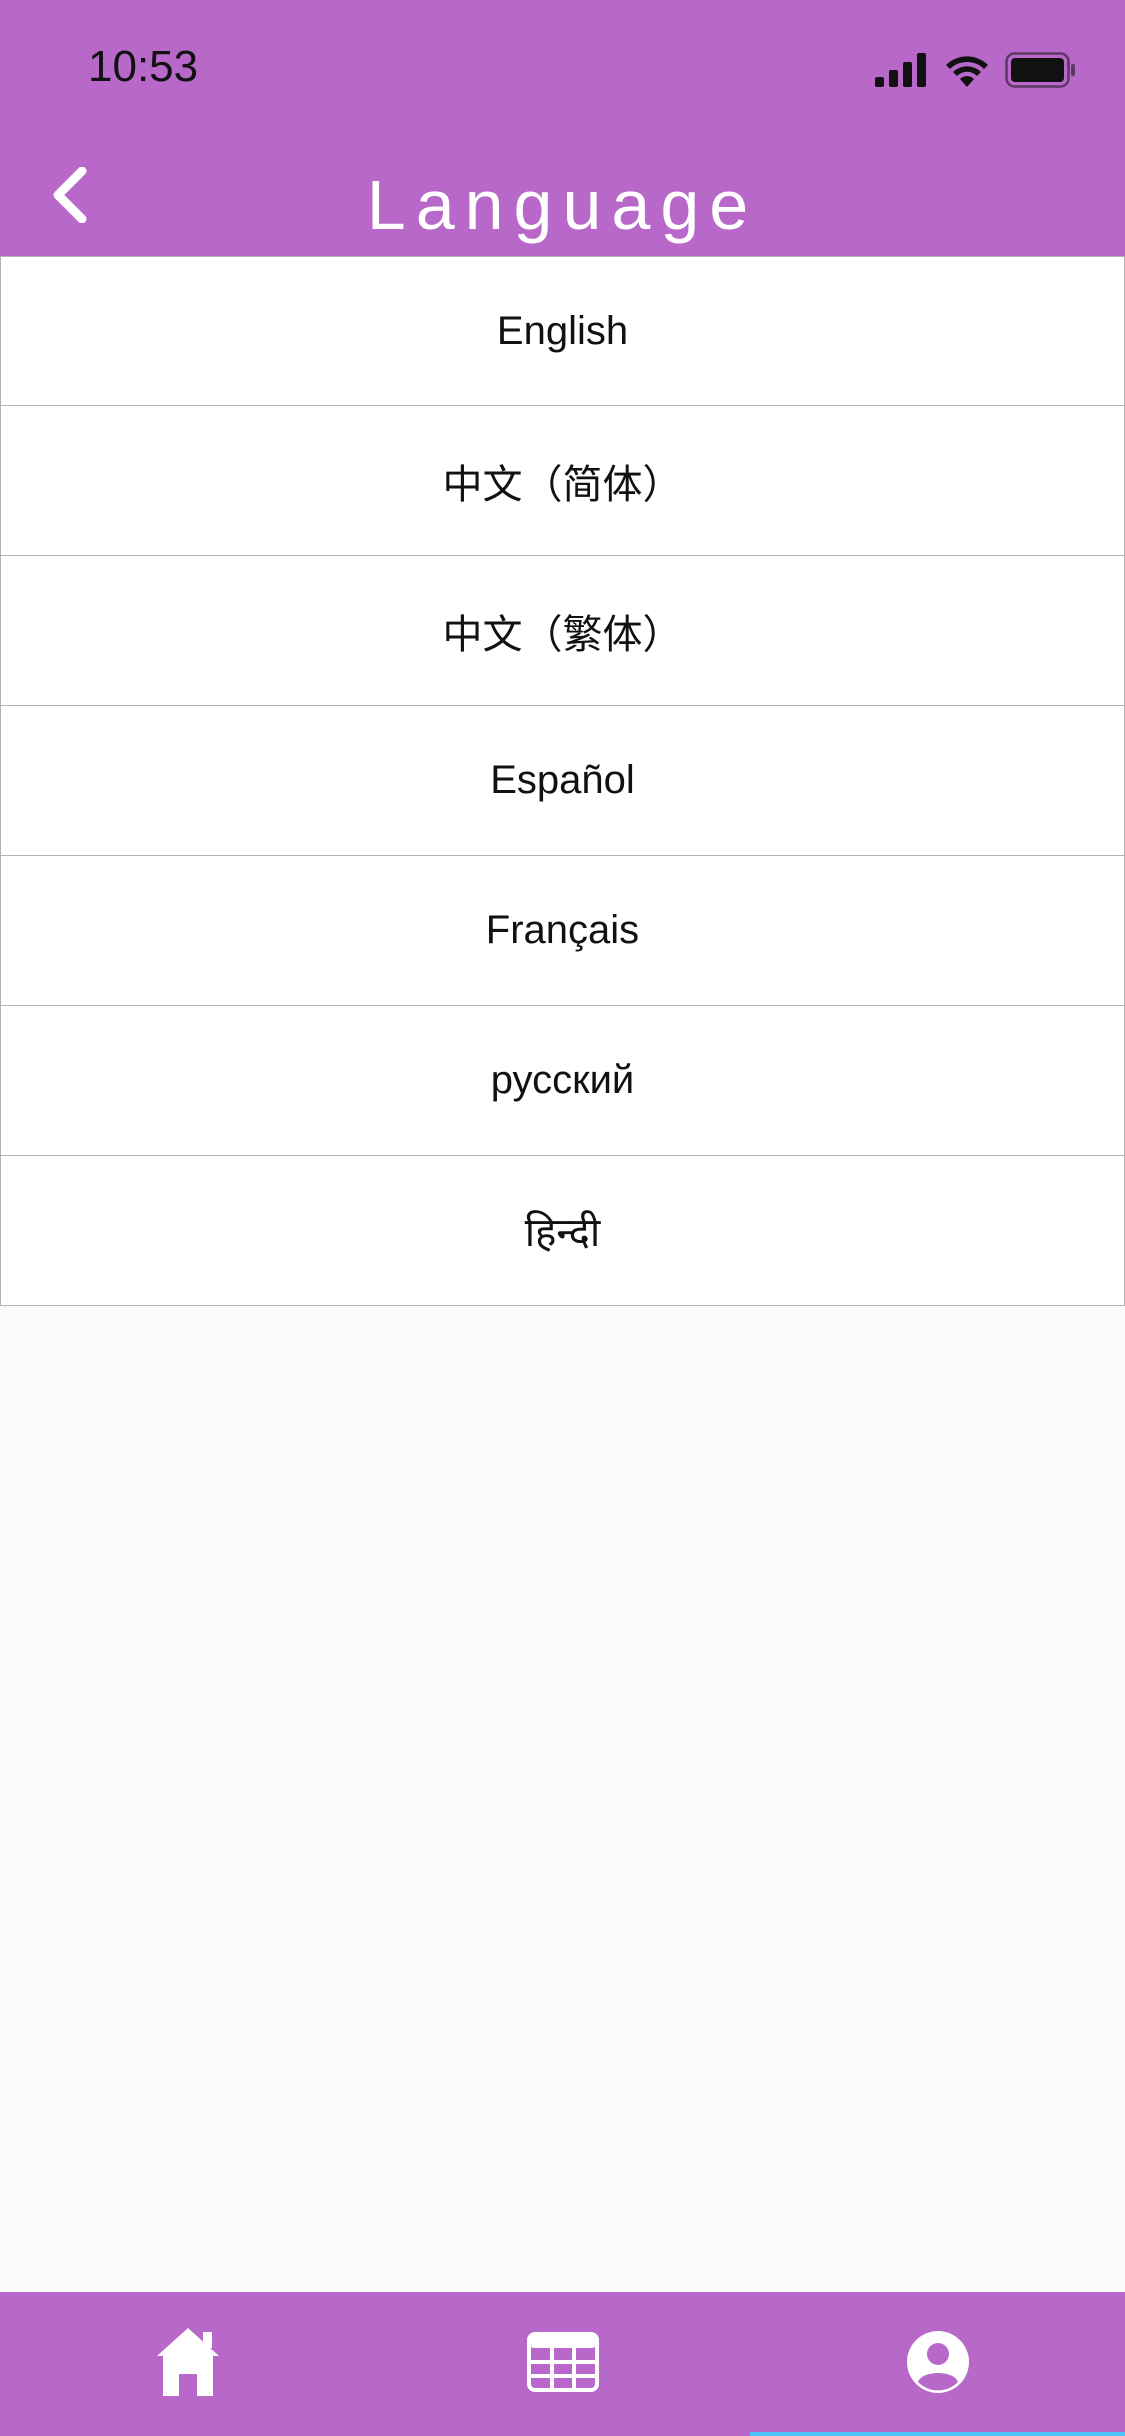 Image resolution: width=1125 pixels, height=2436 pixels. What do you see at coordinates (562, 205) in the screenshot?
I see `page-title: Language` at bounding box center [562, 205].